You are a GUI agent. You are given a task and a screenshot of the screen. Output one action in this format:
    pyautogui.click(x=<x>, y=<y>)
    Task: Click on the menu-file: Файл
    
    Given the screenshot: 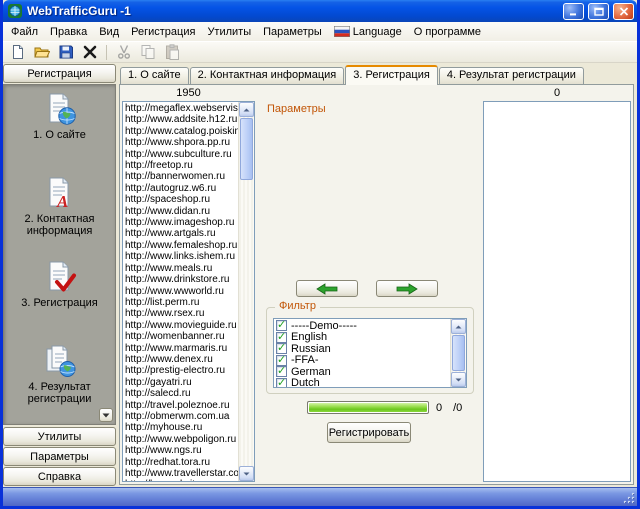 What is the action you would take?
    pyautogui.click(x=24, y=32)
    